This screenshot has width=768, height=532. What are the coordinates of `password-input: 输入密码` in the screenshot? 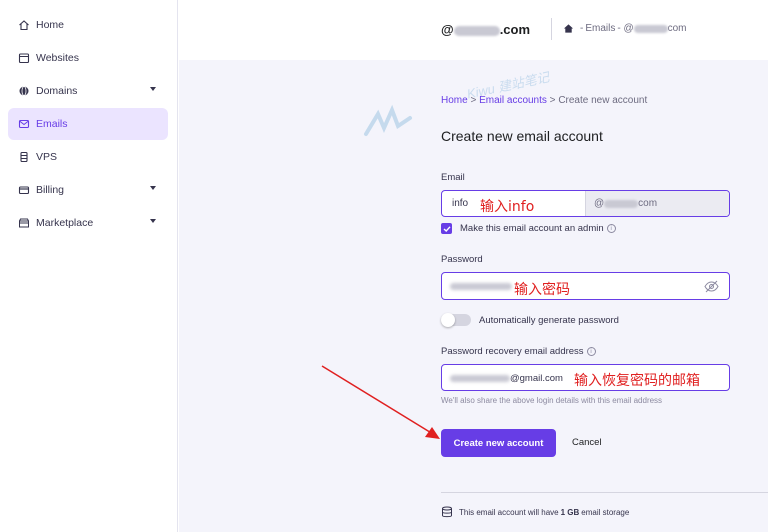 It's located at (585, 286).